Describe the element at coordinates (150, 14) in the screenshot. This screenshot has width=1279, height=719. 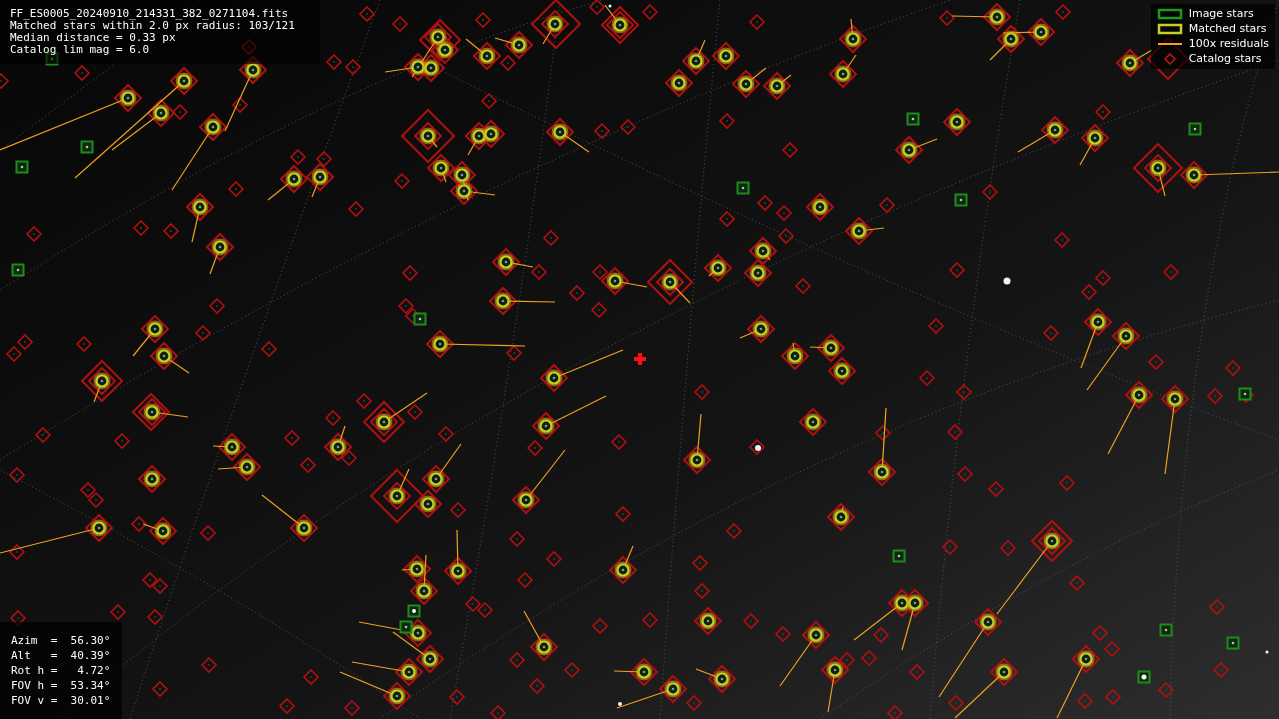
I see `info-text-line: FF_ES0005_20240910_214331_382_0271104.fits` at that location.